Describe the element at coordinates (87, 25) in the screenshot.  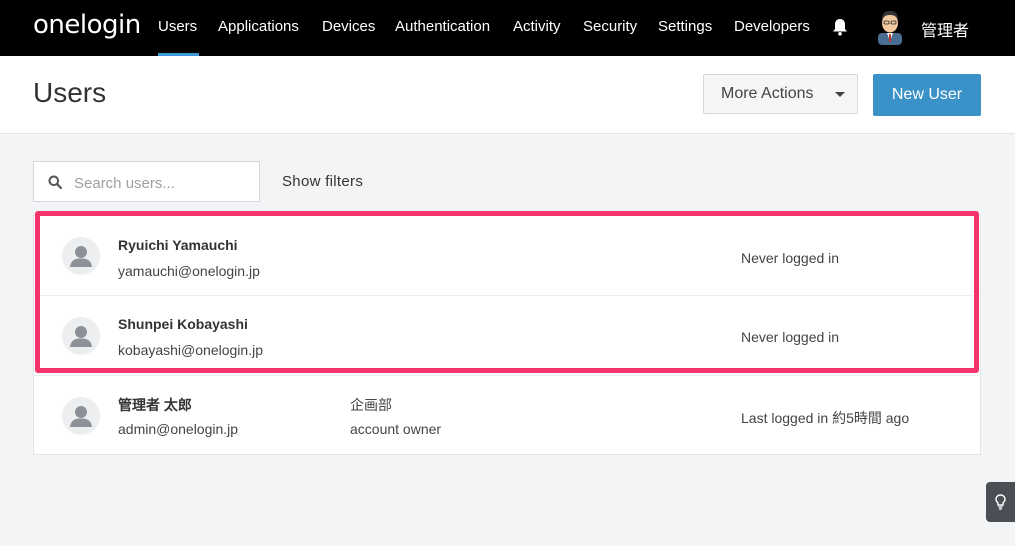
I see `onelogin-logo: onelogin` at that location.